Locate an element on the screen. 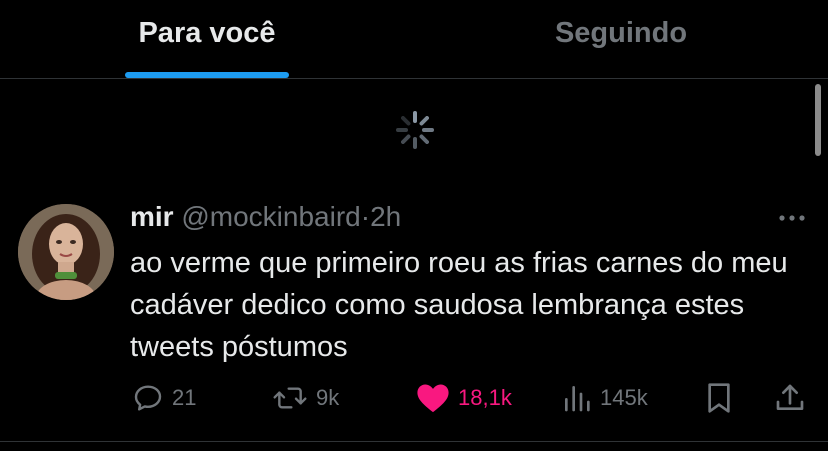 Image resolution: width=828 pixels, height=451 pixels. share-button is located at coordinates (790, 398).